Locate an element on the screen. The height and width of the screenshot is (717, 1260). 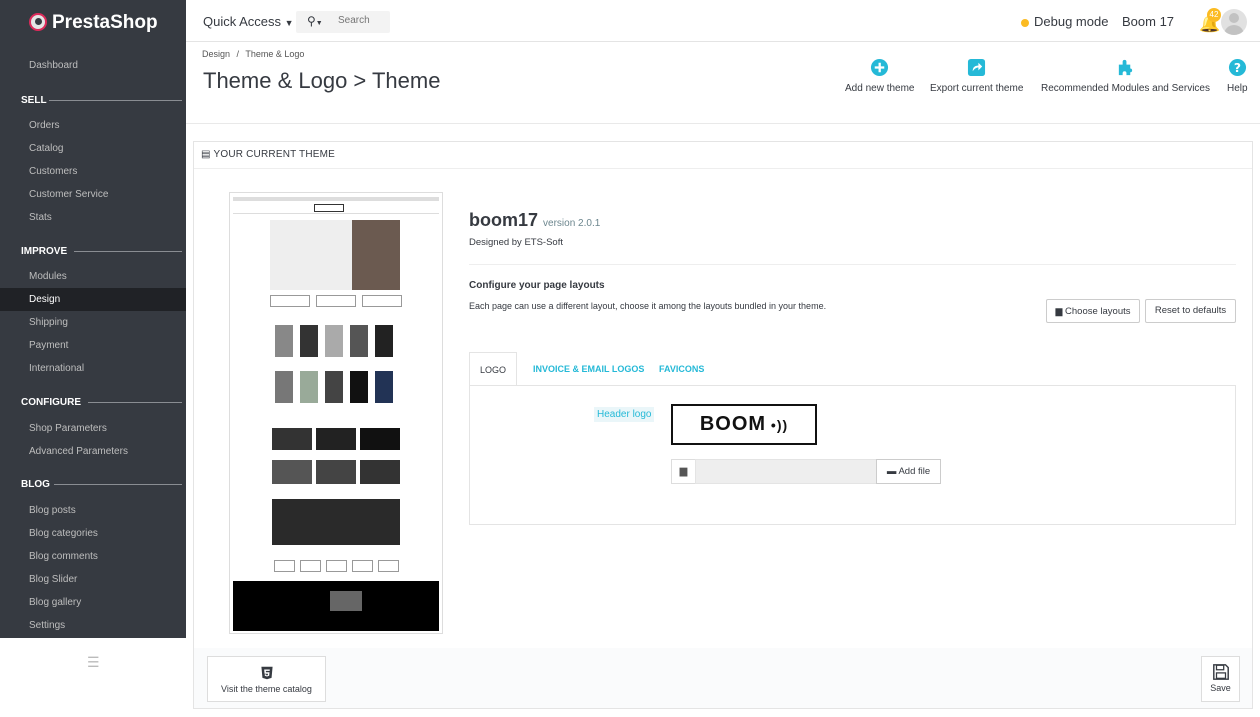
brand-name: PrestaShop is located at coordinates (105, 22).